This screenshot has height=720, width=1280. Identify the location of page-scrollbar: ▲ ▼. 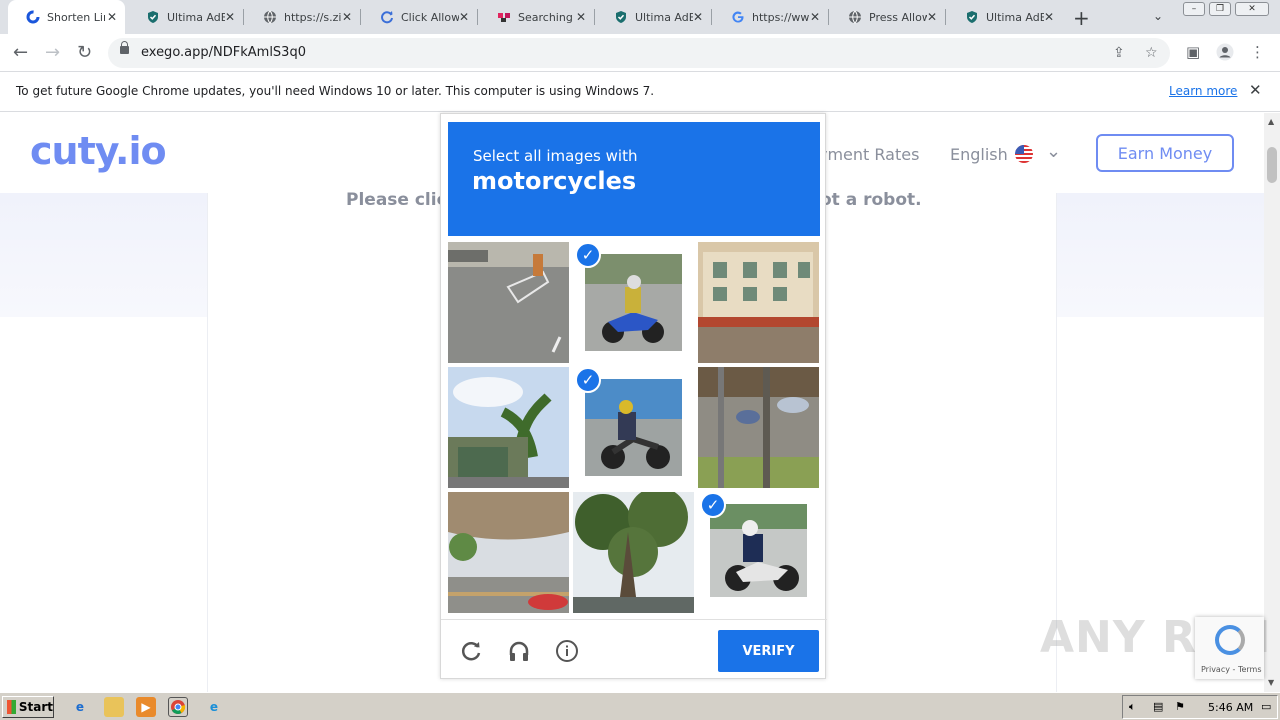
(1272, 402).